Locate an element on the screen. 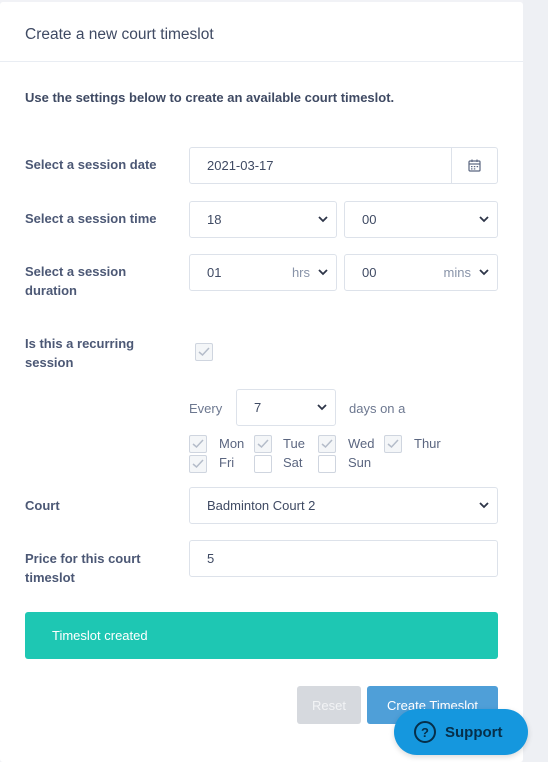  card-title: Create a new court timeslot is located at coordinates (261, 32).